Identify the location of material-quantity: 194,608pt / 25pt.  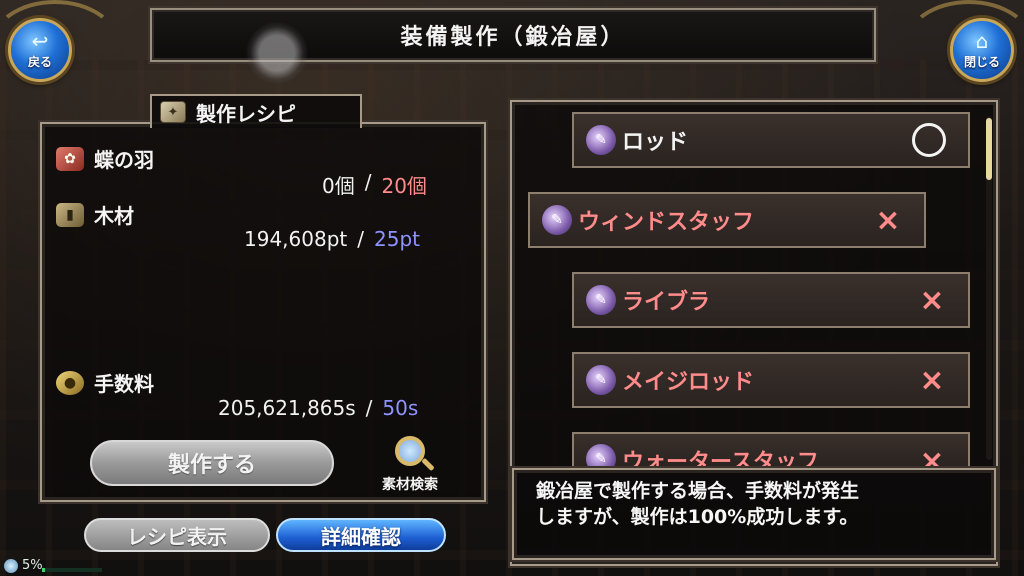
(332, 239).